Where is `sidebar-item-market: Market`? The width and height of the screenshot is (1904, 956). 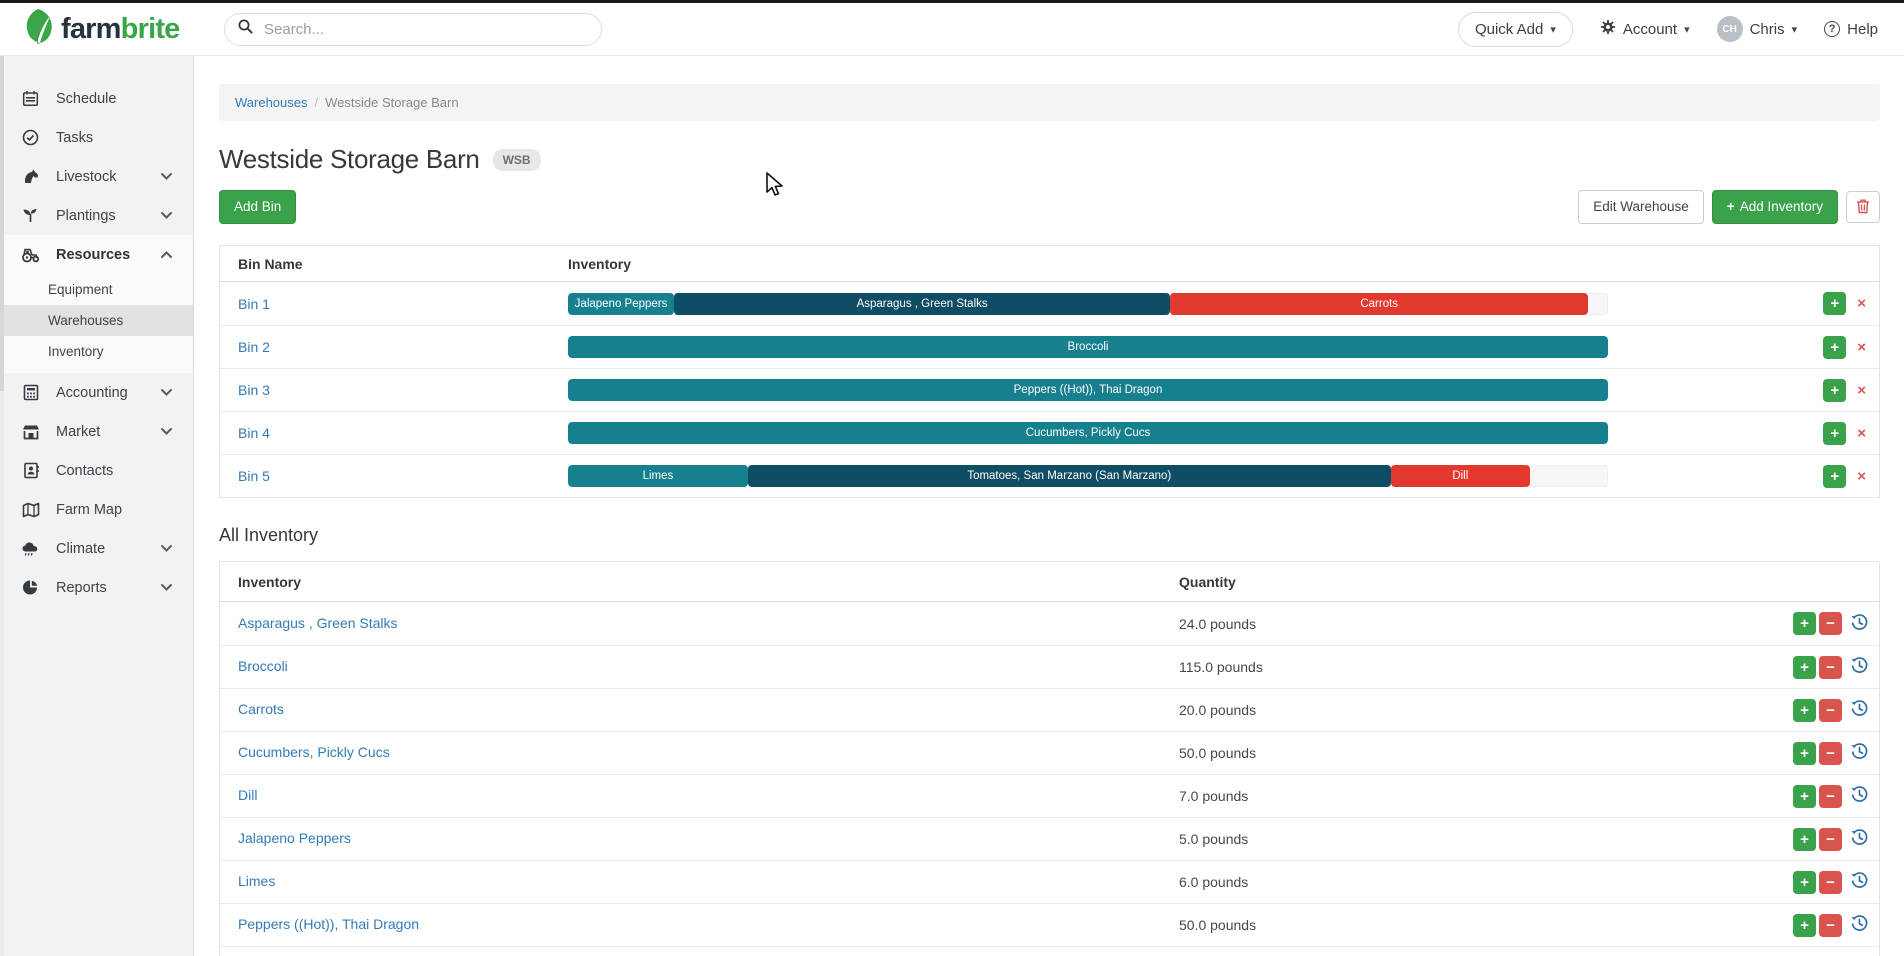 sidebar-item-market: Market is located at coordinates (96, 431).